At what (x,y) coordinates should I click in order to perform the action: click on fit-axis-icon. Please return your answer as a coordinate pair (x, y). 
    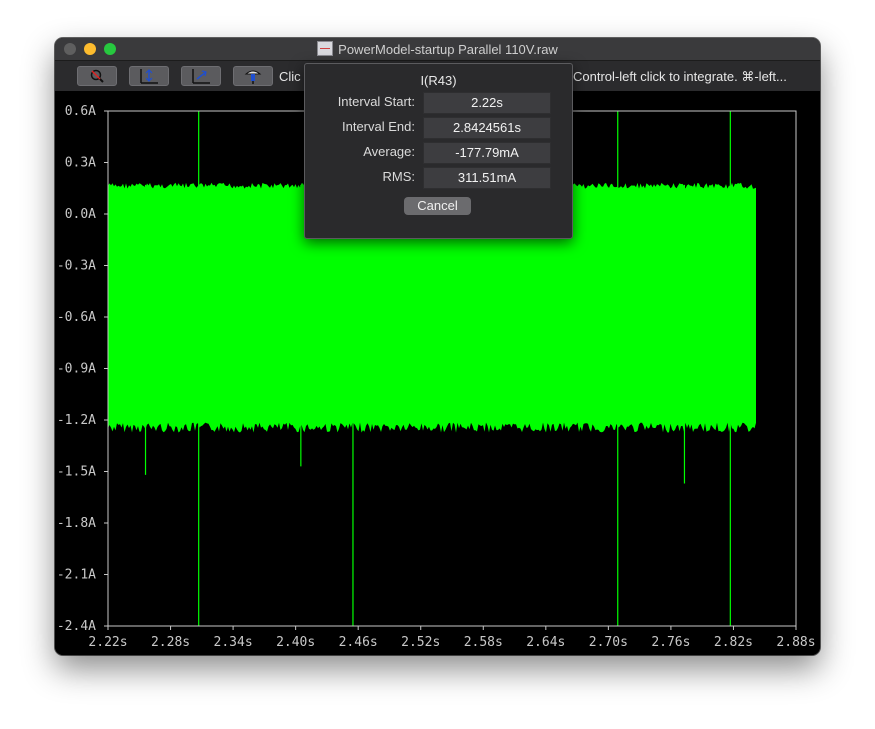
    Looking at the image, I should click on (149, 76).